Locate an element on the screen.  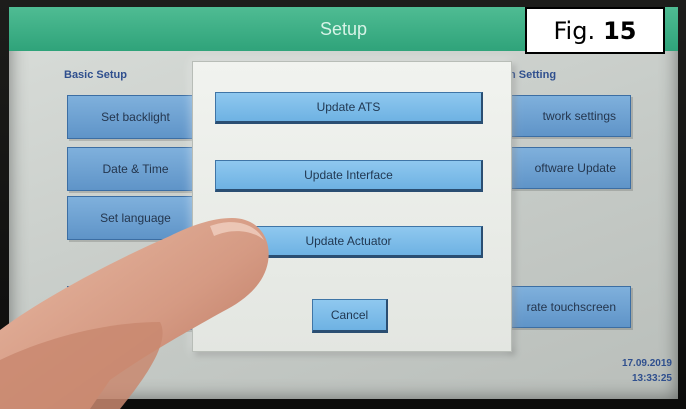
figure-label: Fig. 15 is located at coordinates (595, 30).